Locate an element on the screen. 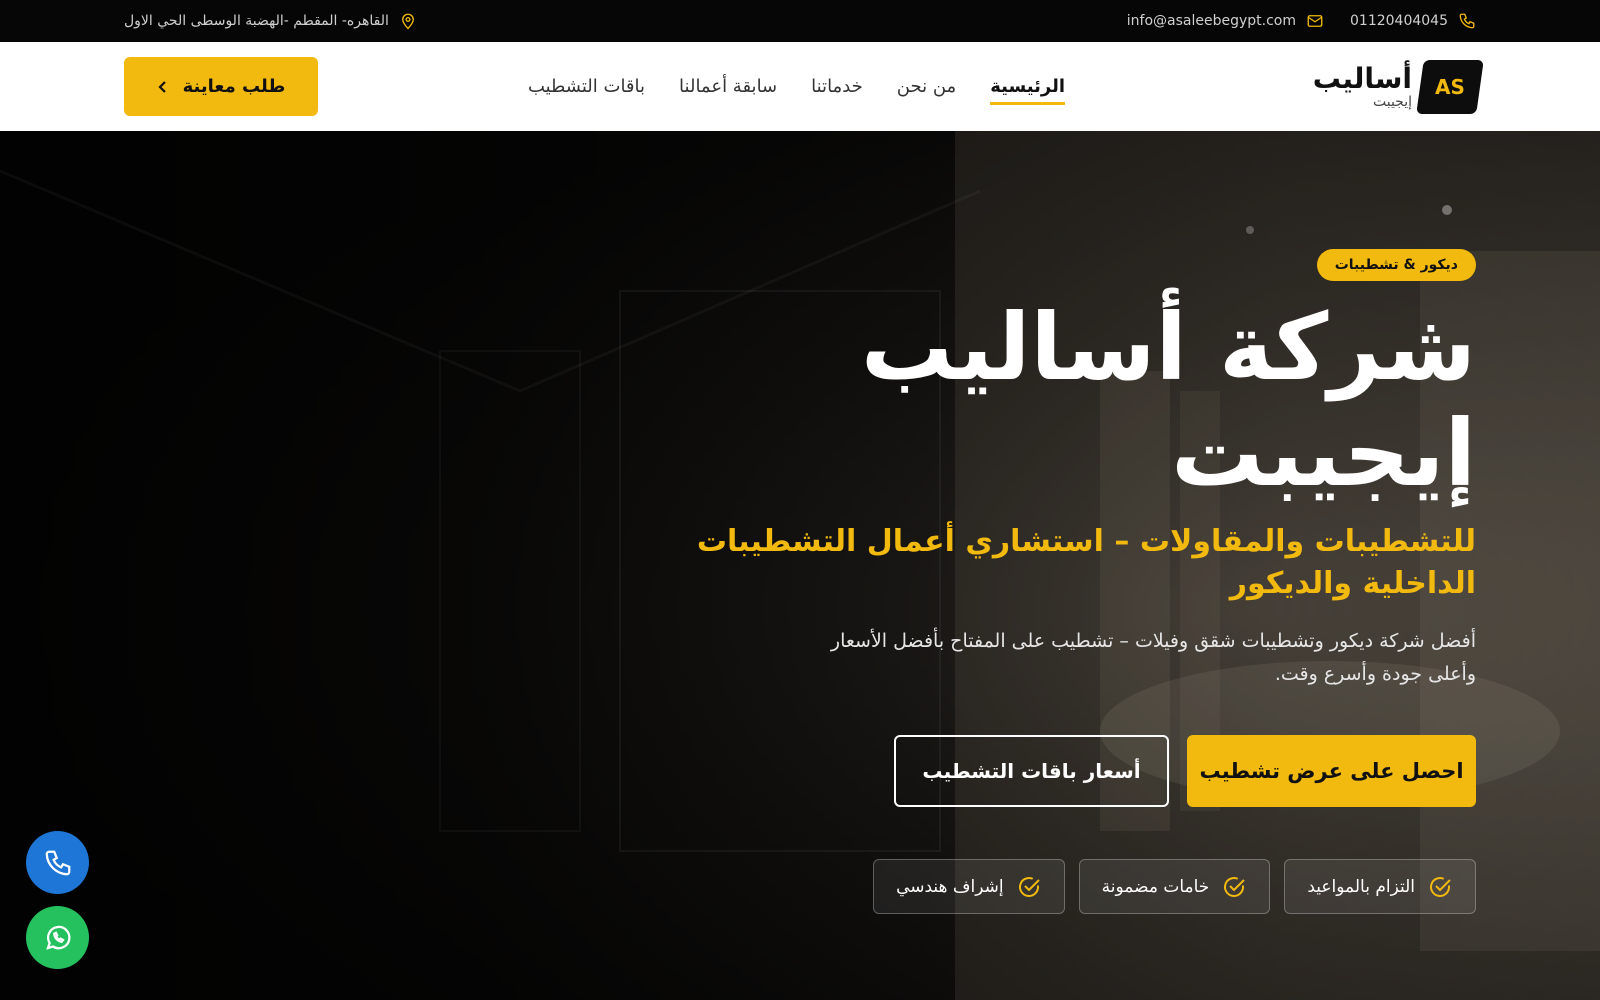 The height and width of the screenshot is (1000, 1600). hero-title: شركة أساليب إيجيبت is located at coordinates (1086, 401).